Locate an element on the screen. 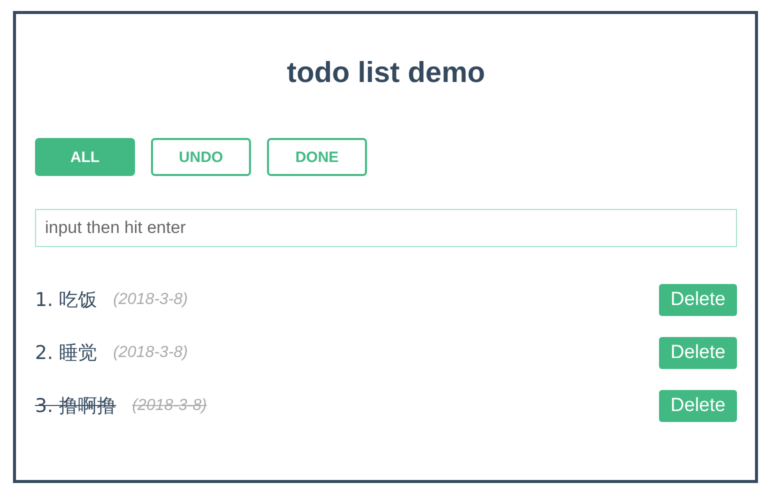  todo-text: 1. 吃饭 is located at coordinates (66, 300).